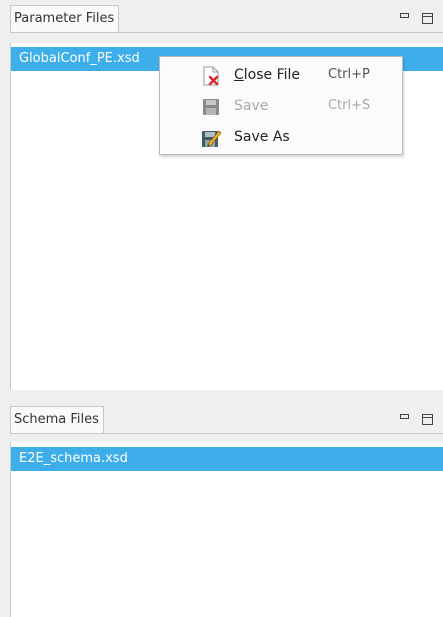 This screenshot has height=617, width=443. What do you see at coordinates (211, 76) in the screenshot?
I see `close-file-icon` at bounding box center [211, 76].